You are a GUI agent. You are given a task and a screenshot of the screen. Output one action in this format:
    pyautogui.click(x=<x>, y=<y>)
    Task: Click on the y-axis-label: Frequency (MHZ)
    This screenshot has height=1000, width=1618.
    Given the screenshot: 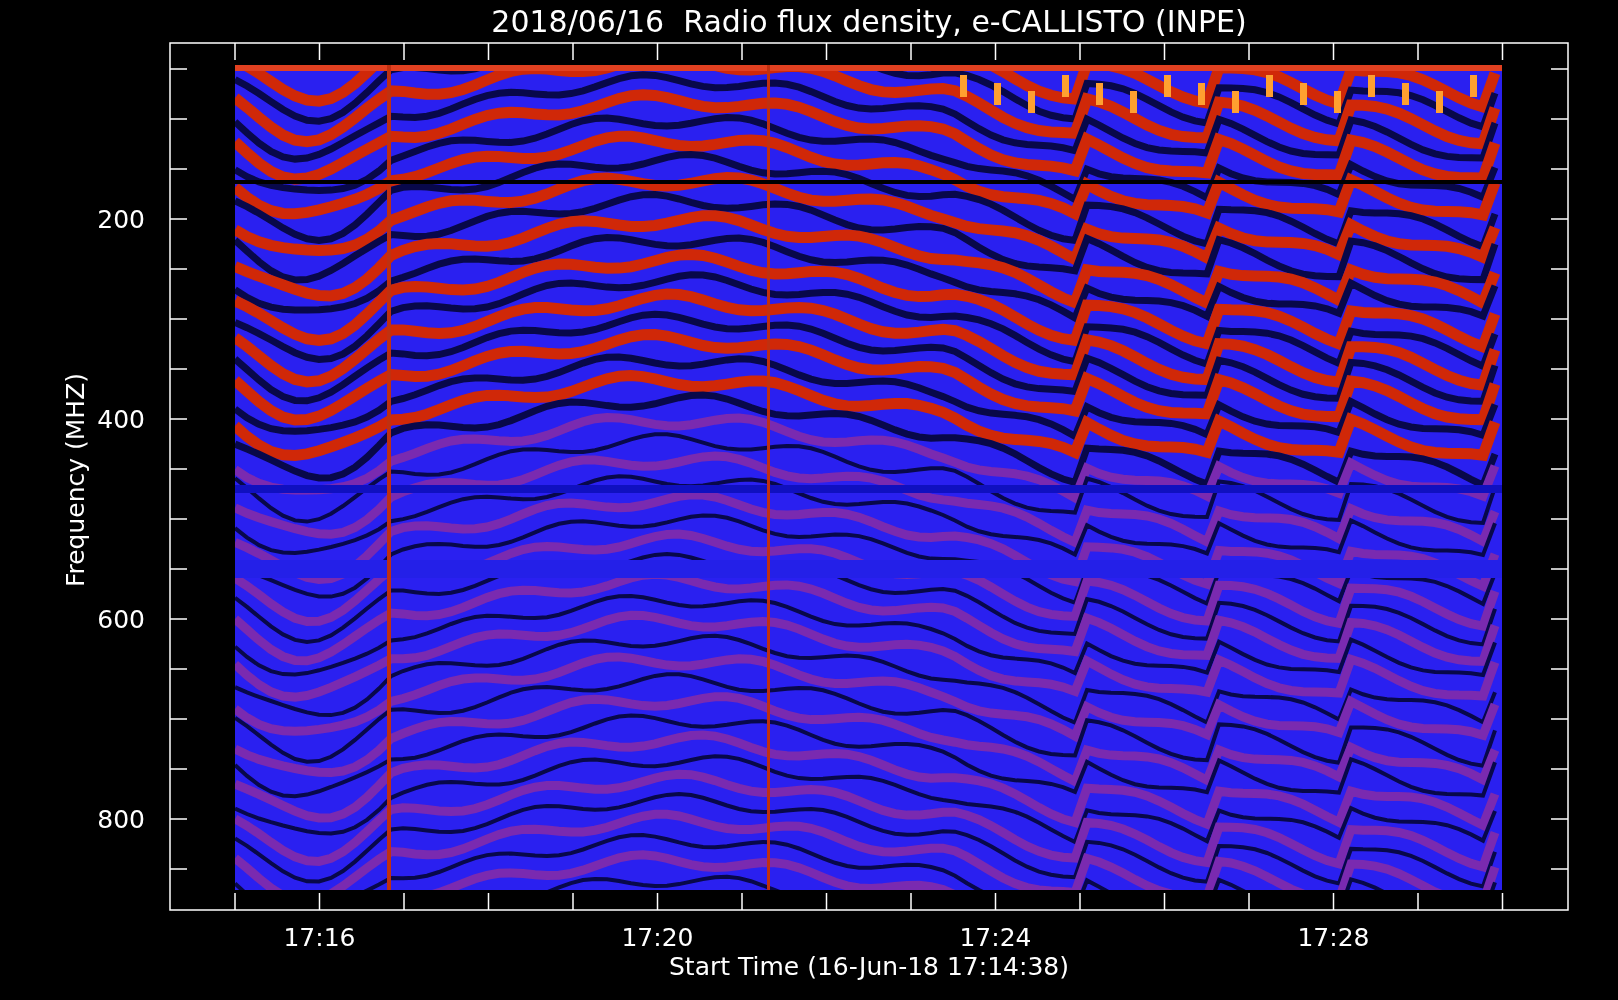 What is the action you would take?
    pyautogui.click(x=75, y=480)
    